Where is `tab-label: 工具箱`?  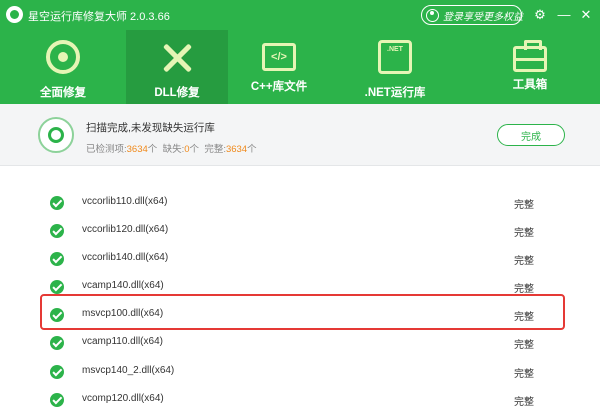 tab-label: 工具箱 is located at coordinates (530, 85).